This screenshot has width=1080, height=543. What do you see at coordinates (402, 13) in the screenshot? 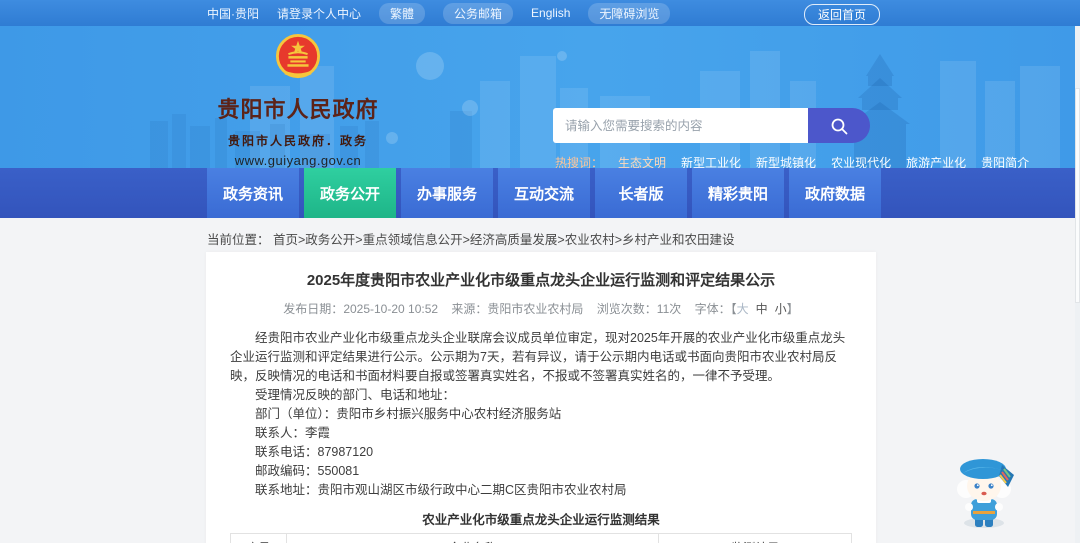
I see `topbar-link-traditional-chinese: 繁體` at bounding box center [402, 13].